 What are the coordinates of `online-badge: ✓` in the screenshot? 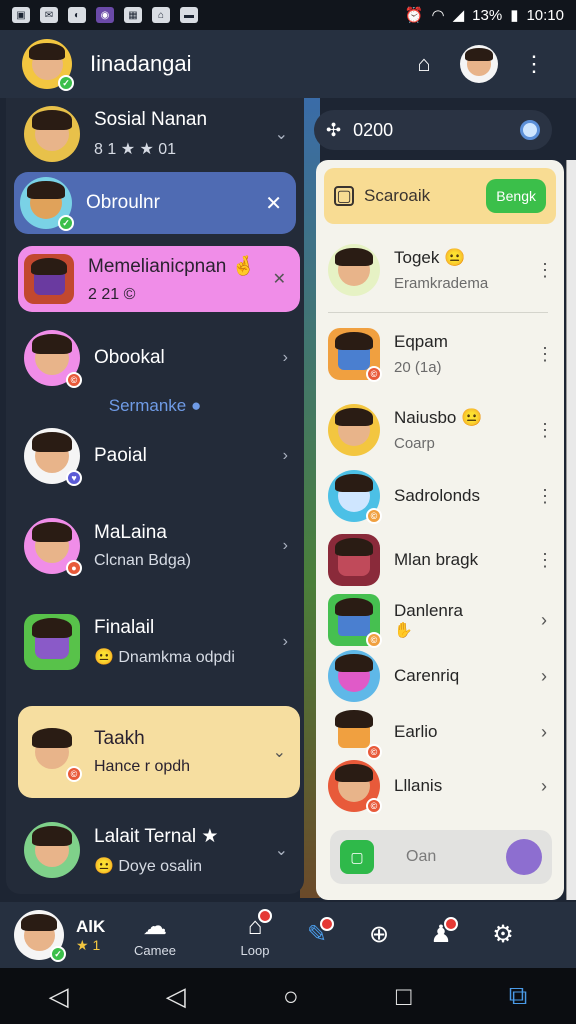 It's located at (66, 83).